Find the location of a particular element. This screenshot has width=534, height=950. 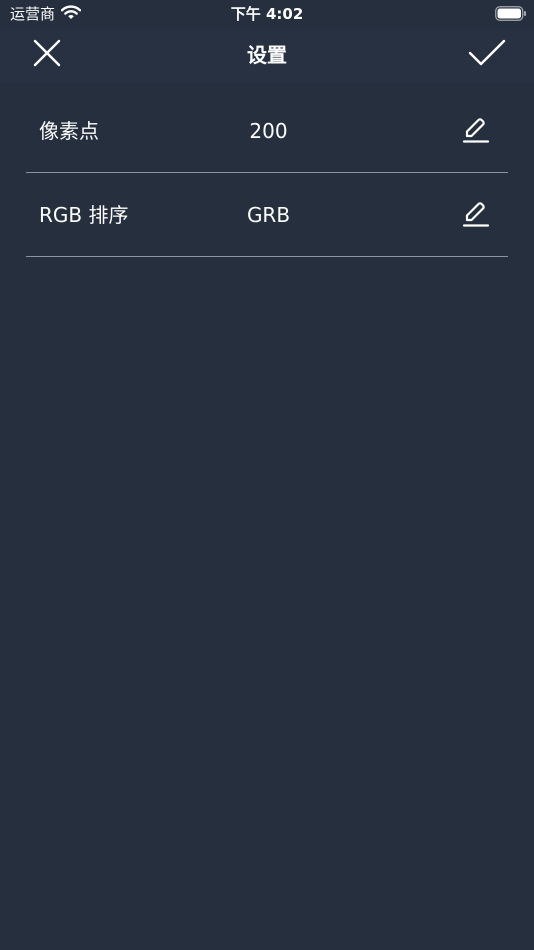

edit-rgb-order-button is located at coordinates (476, 216).